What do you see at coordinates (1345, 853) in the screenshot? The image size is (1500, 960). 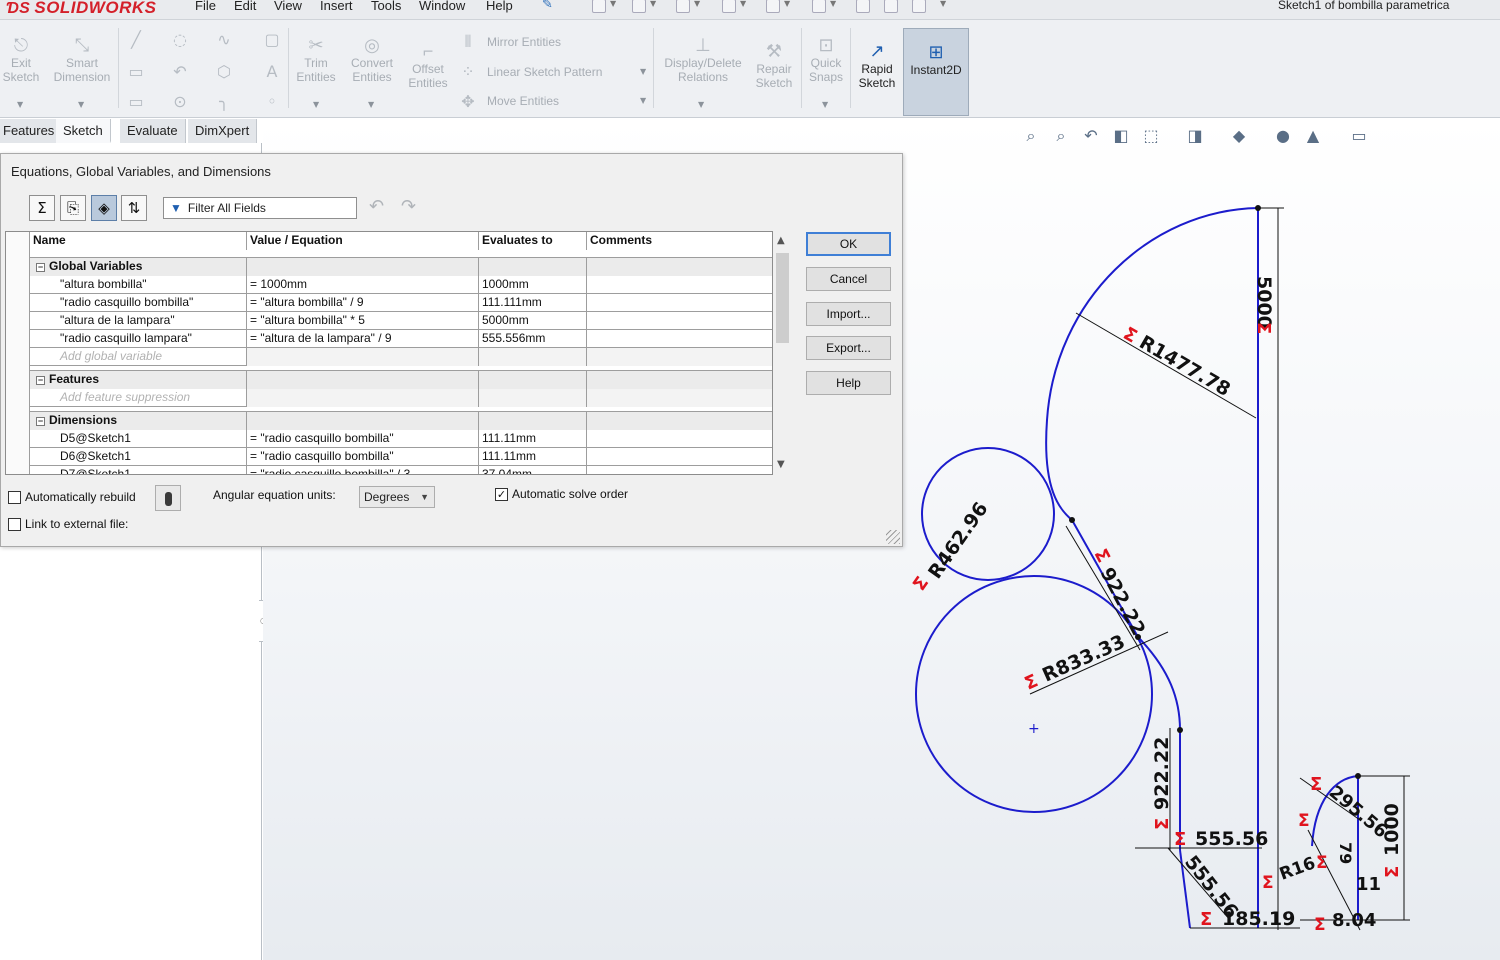 I see `dim-79: 79` at bounding box center [1345, 853].